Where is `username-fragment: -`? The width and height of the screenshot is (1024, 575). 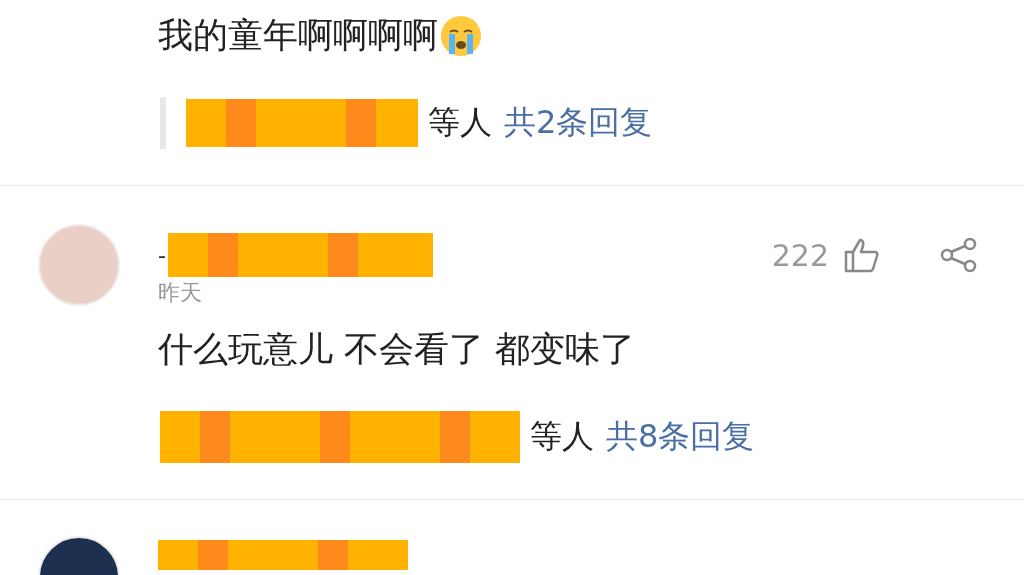 username-fragment: - is located at coordinates (162, 255).